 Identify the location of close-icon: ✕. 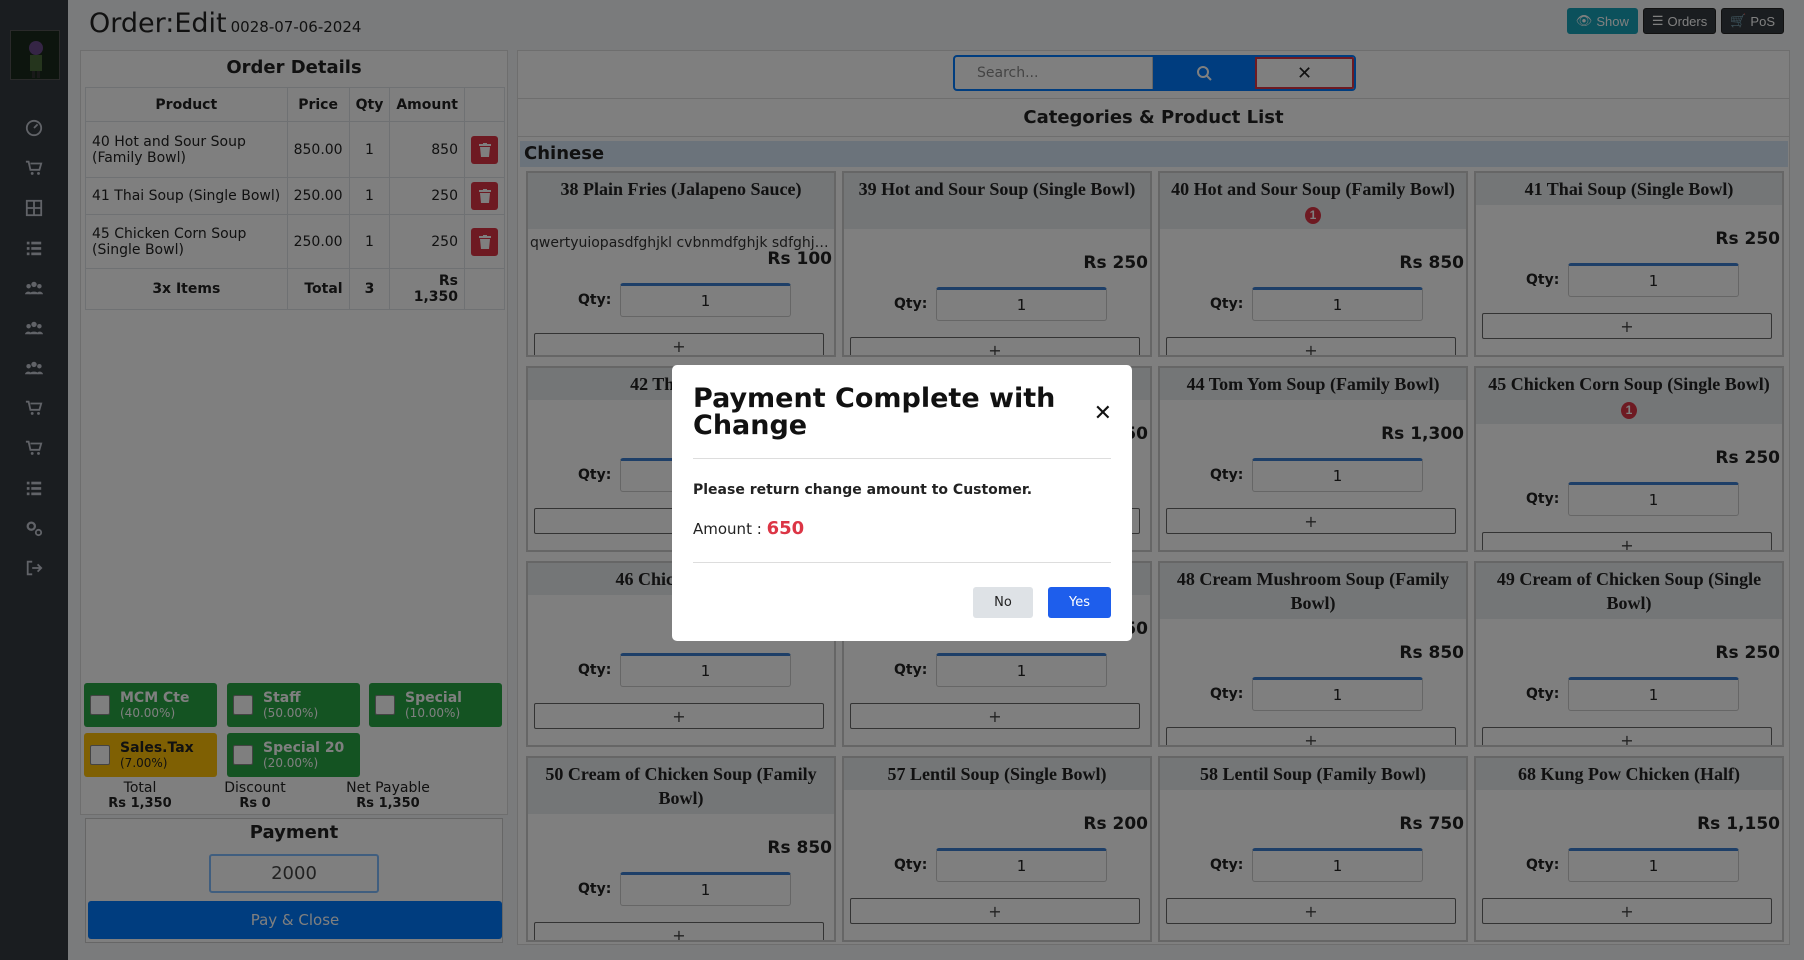
(1103, 413).